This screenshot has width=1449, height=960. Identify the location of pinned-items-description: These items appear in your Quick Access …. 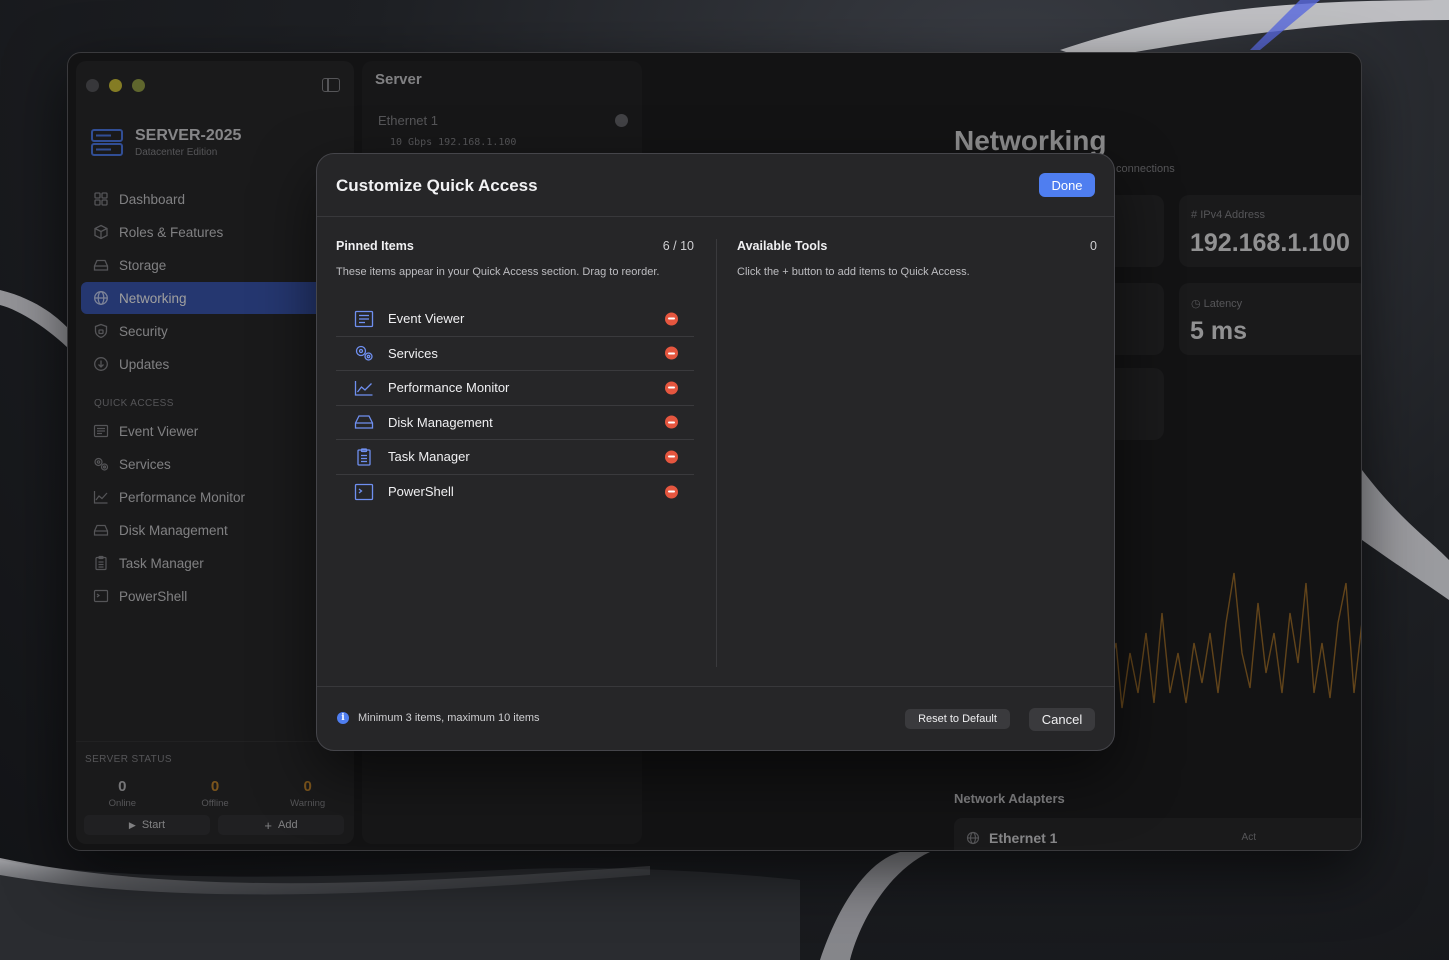
(498, 272).